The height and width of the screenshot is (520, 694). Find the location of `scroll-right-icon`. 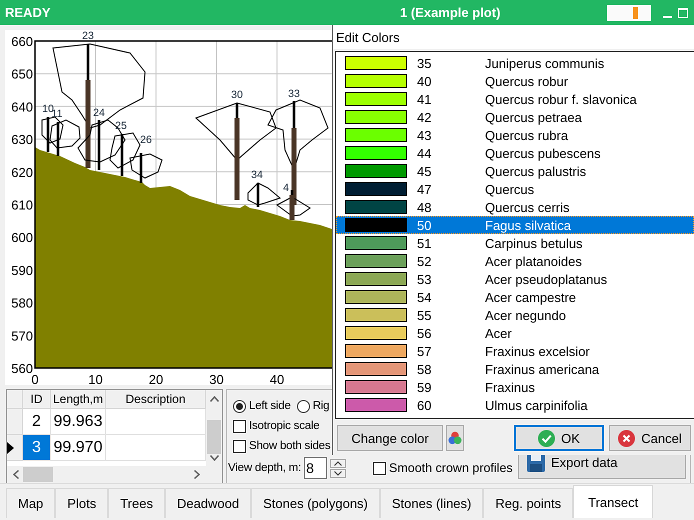

scroll-right-icon is located at coordinates (197, 474).